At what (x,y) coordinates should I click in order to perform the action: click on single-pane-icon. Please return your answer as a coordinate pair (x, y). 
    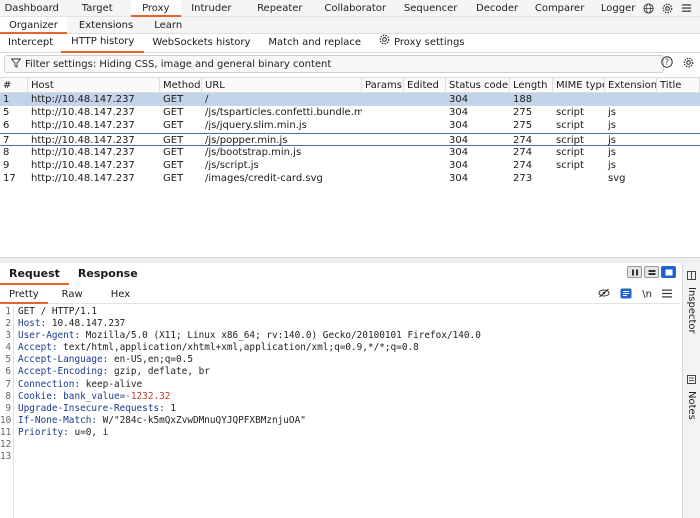
    Looking at the image, I should click on (668, 272).